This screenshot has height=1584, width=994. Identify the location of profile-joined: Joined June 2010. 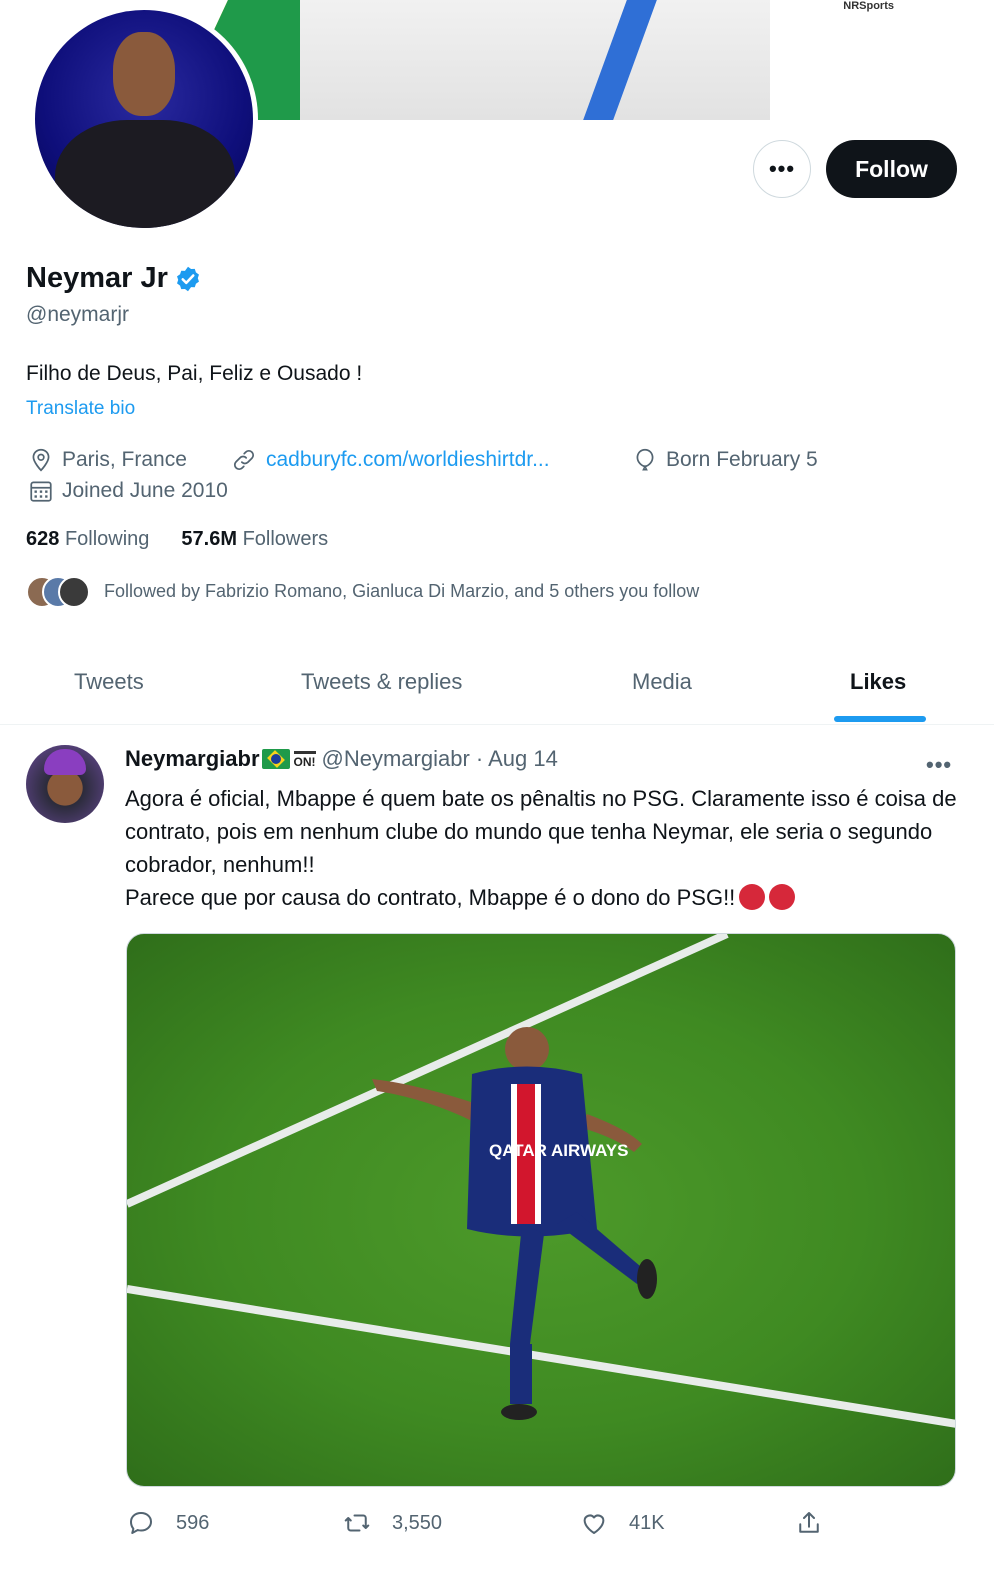
(128, 491).